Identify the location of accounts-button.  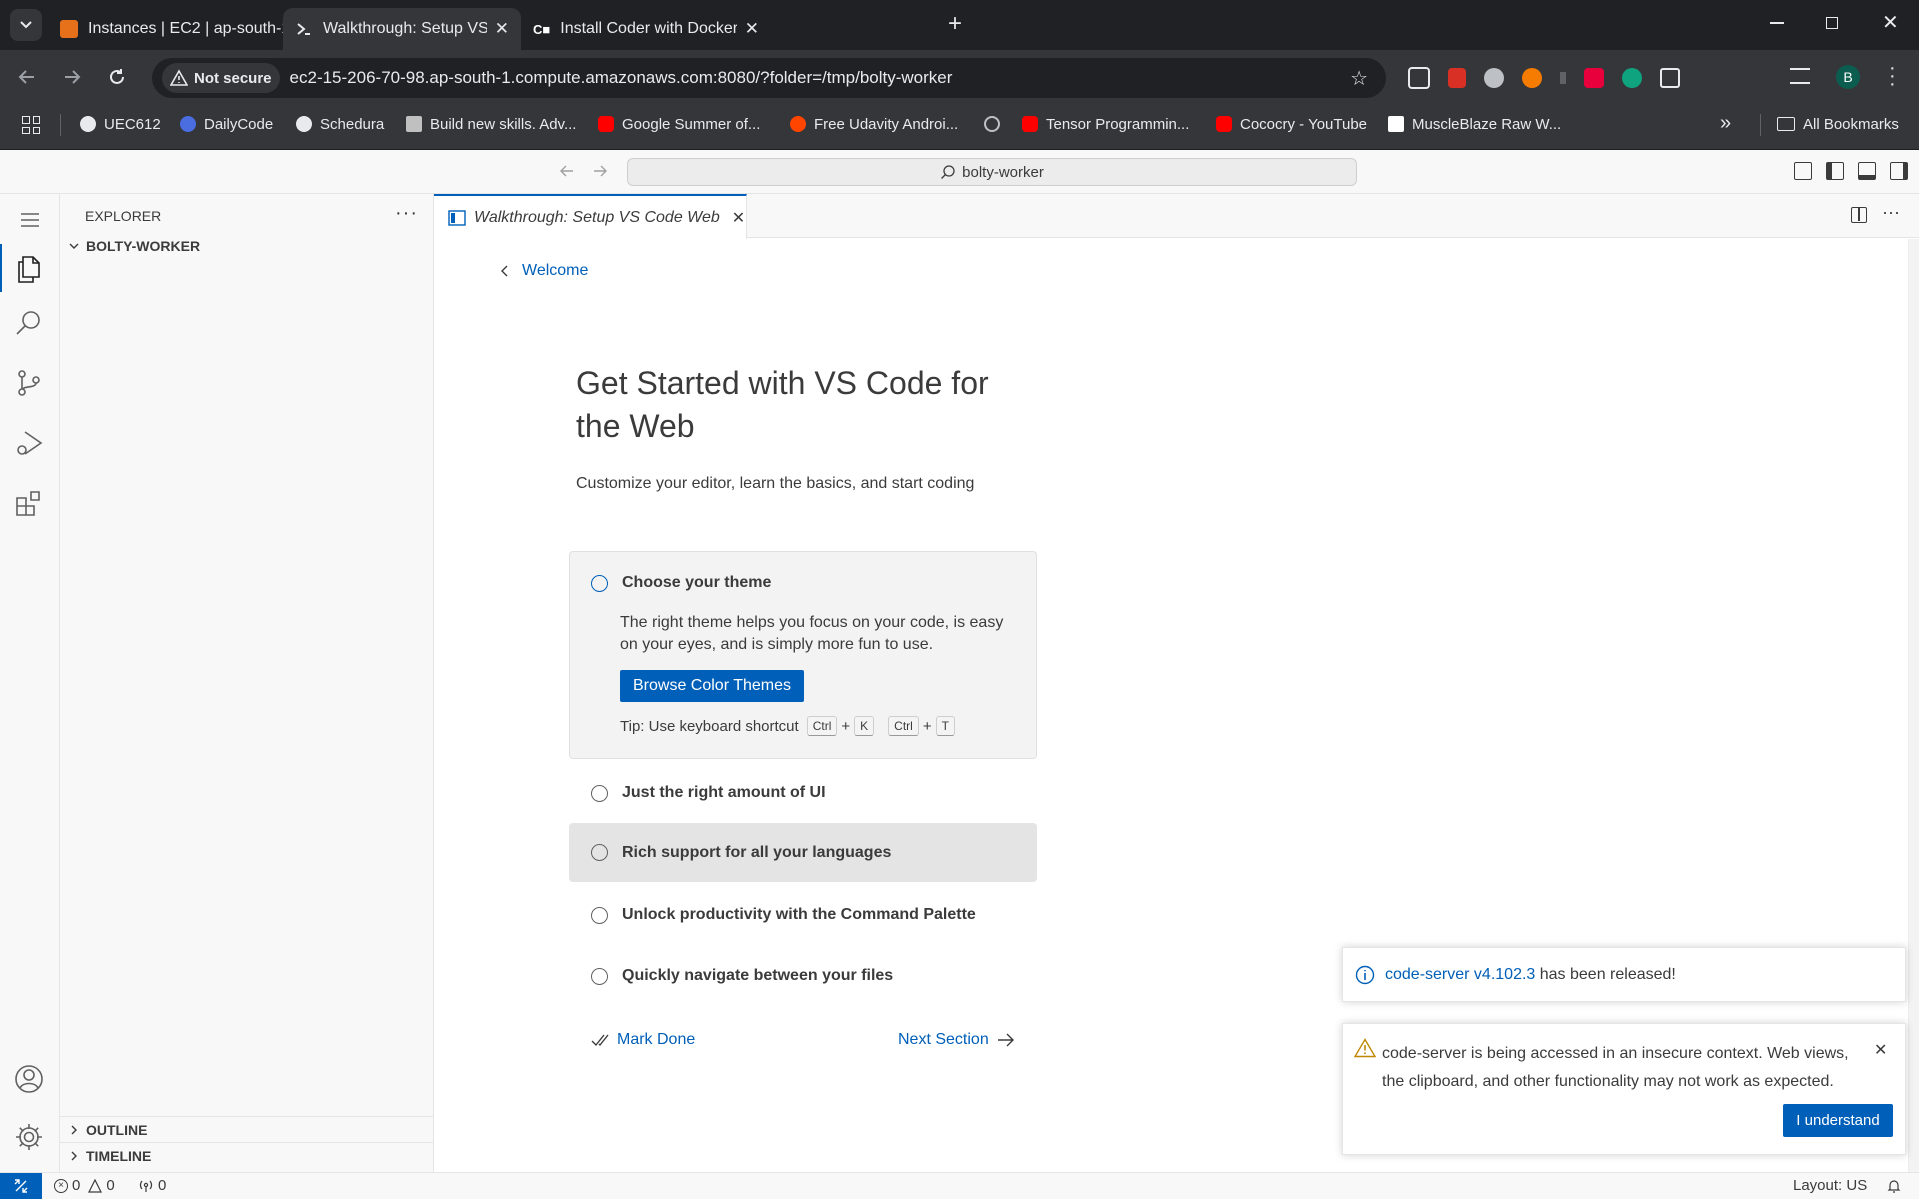
(29, 1079).